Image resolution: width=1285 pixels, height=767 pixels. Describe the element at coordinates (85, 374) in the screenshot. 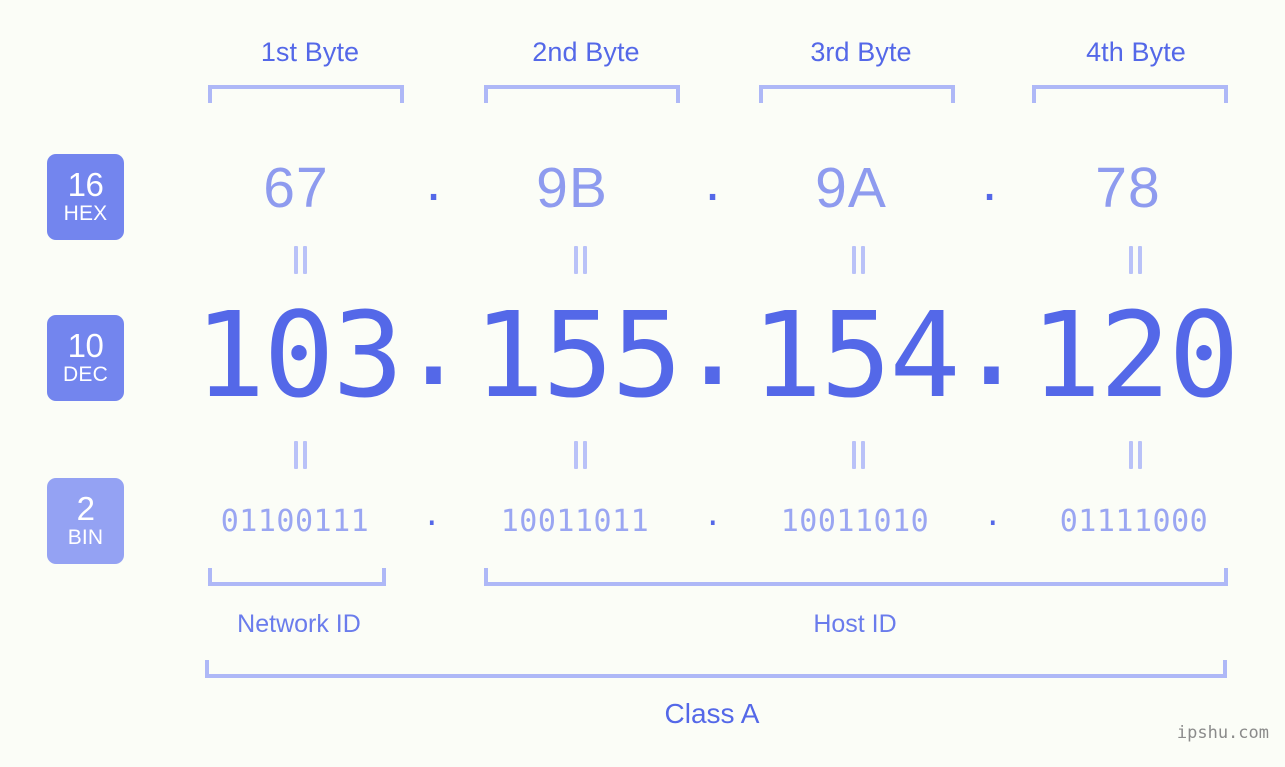

I see `base-badge-dec-label: DEC` at that location.